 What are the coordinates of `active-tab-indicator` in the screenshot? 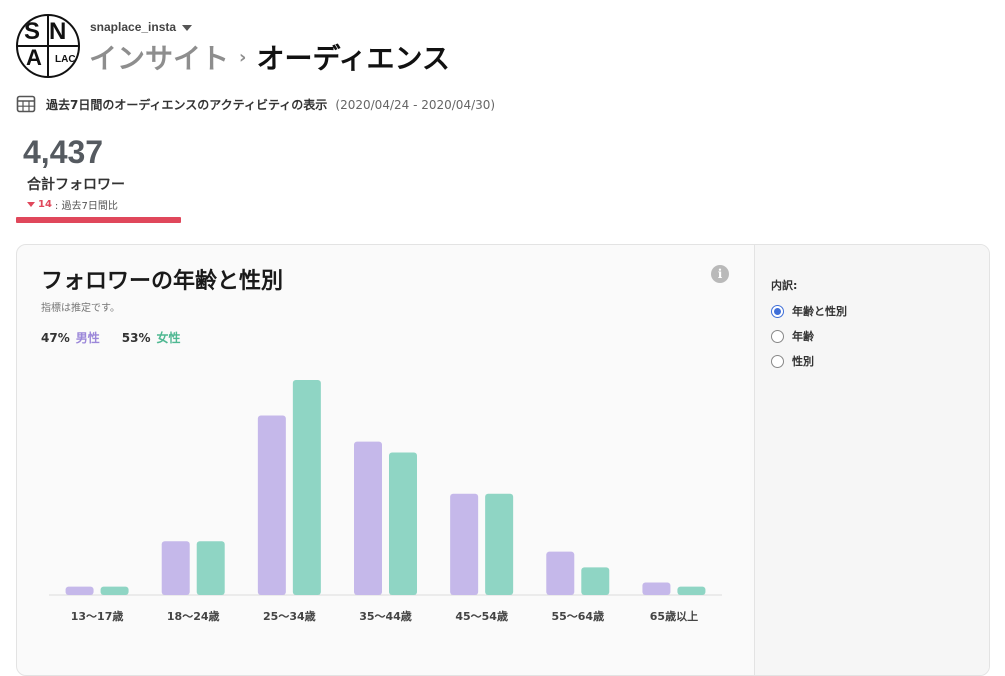 It's located at (98, 220).